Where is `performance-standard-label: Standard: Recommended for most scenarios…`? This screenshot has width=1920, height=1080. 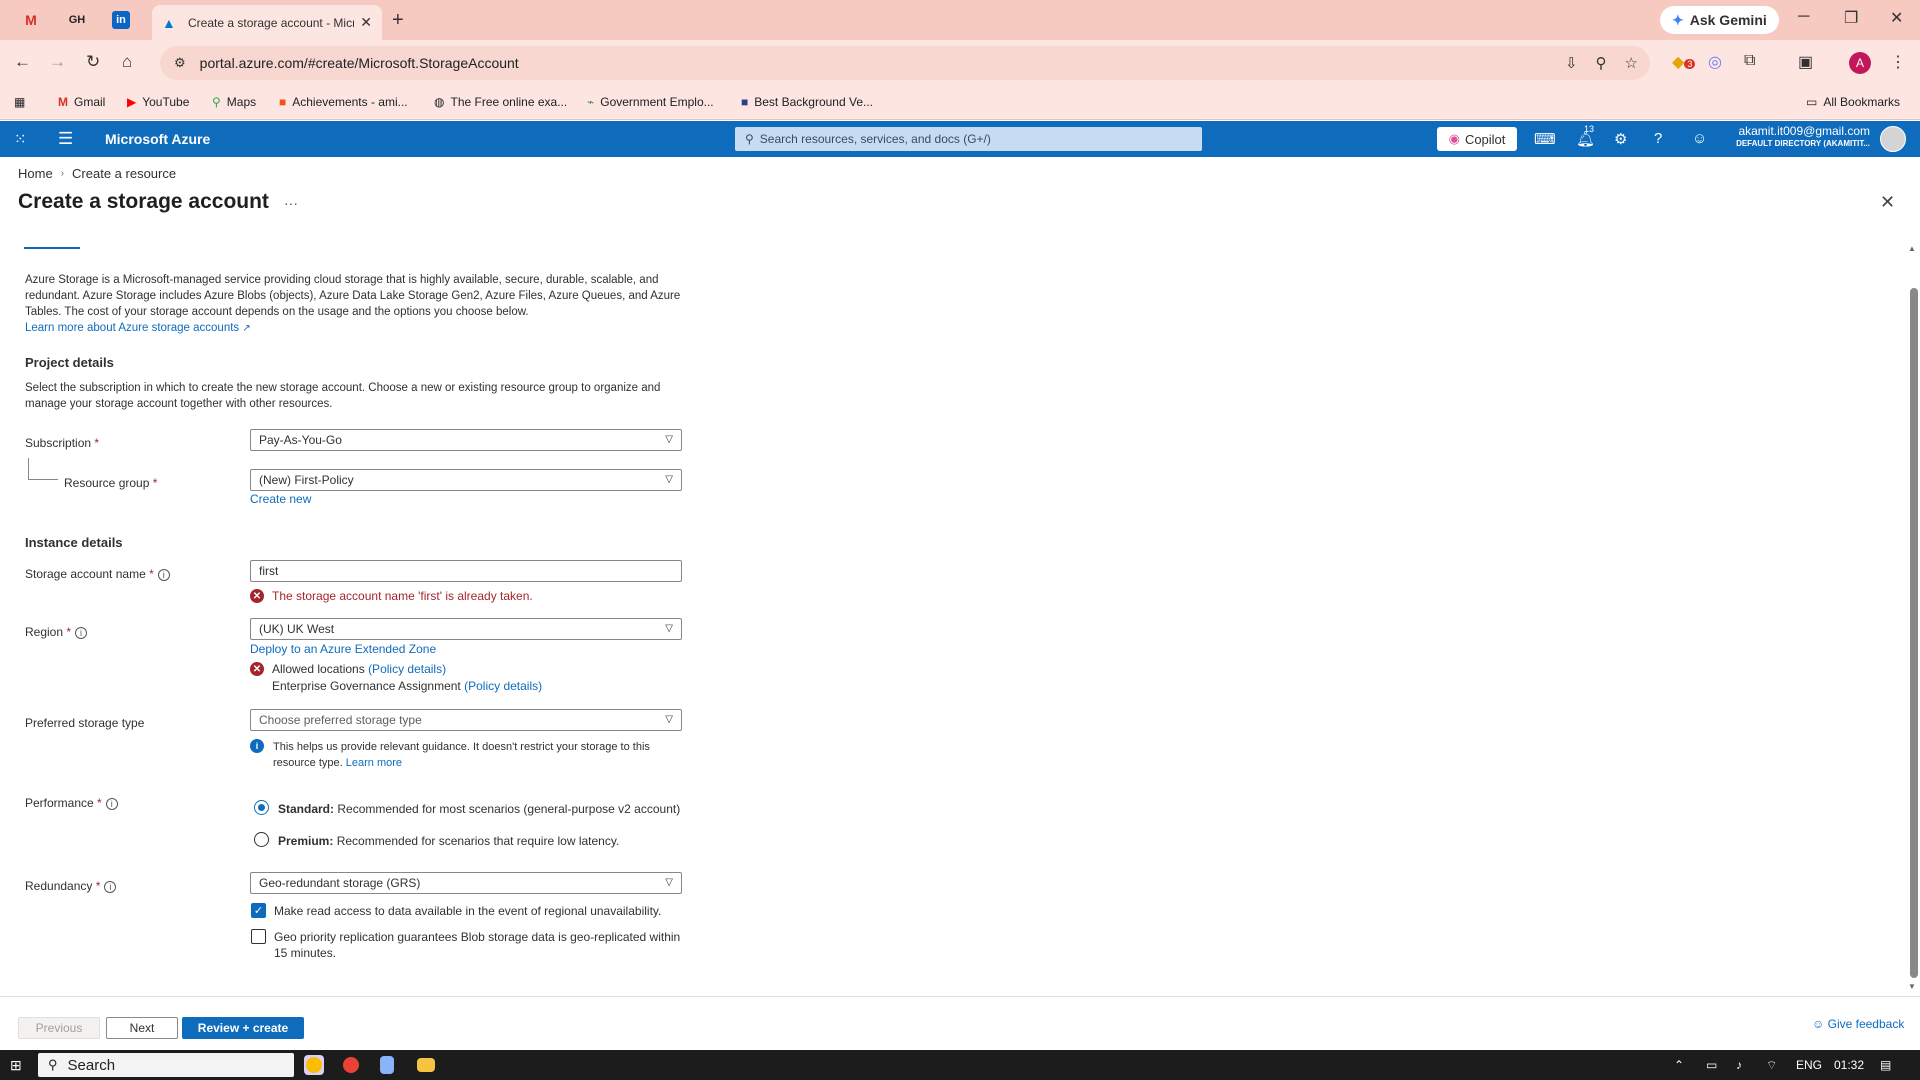 performance-standard-label: Standard: Recommended for most scenarios… is located at coordinates (479, 809).